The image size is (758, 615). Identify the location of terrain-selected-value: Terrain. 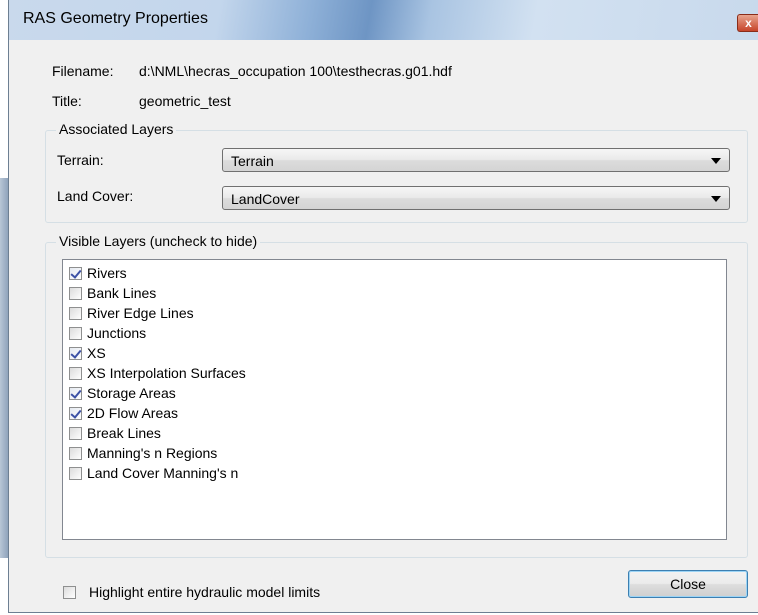
(252, 161).